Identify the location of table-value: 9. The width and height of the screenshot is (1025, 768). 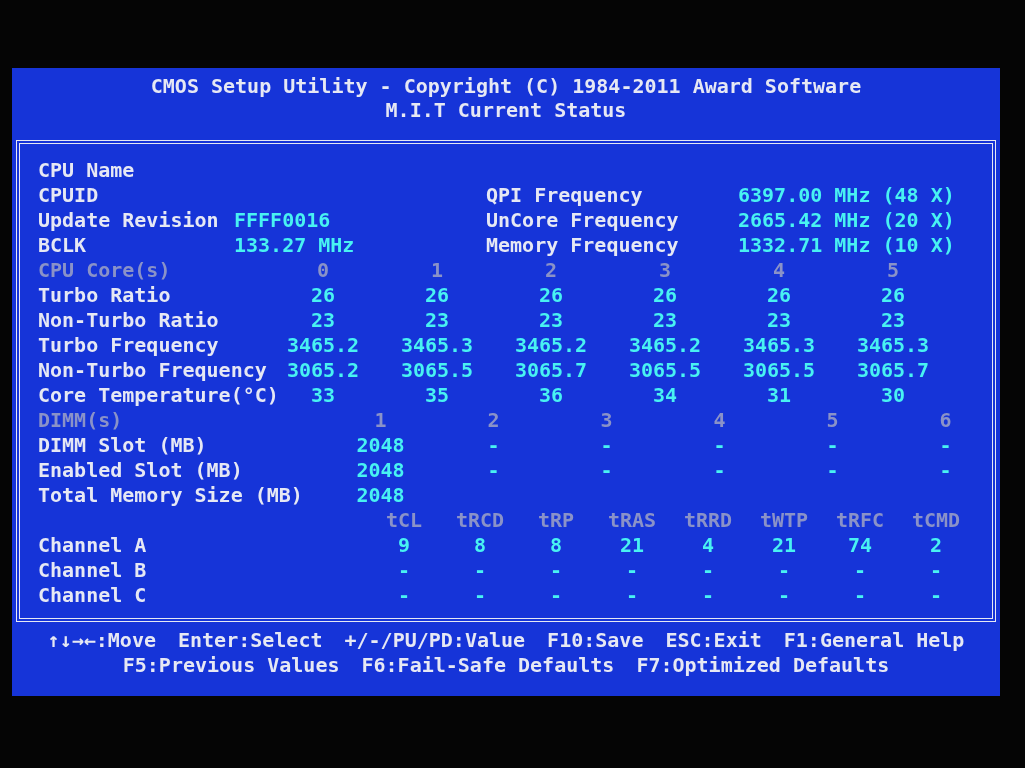
(403, 545).